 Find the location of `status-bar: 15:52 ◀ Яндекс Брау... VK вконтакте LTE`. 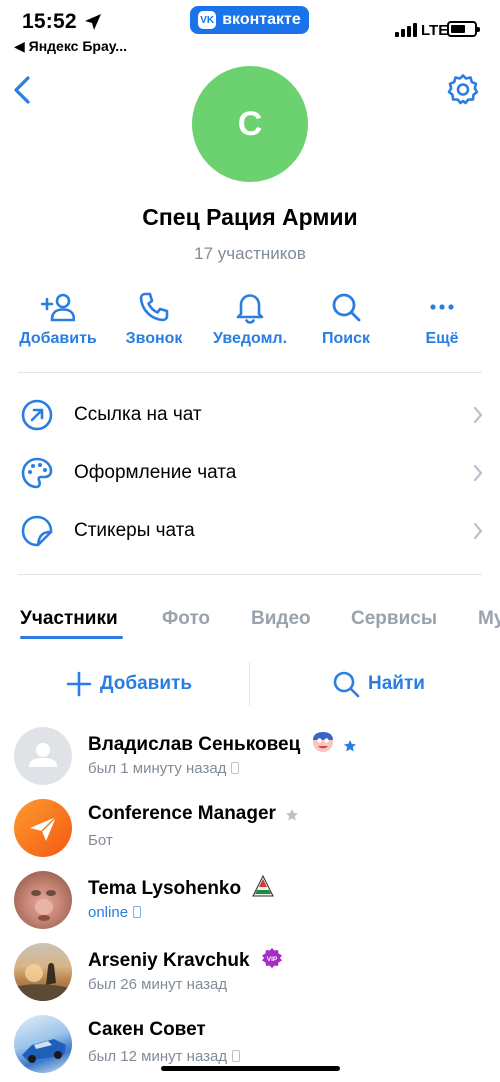

status-bar: 15:52 ◀ Яндекс Брау... VK вконтакте LTE is located at coordinates (250, 30).